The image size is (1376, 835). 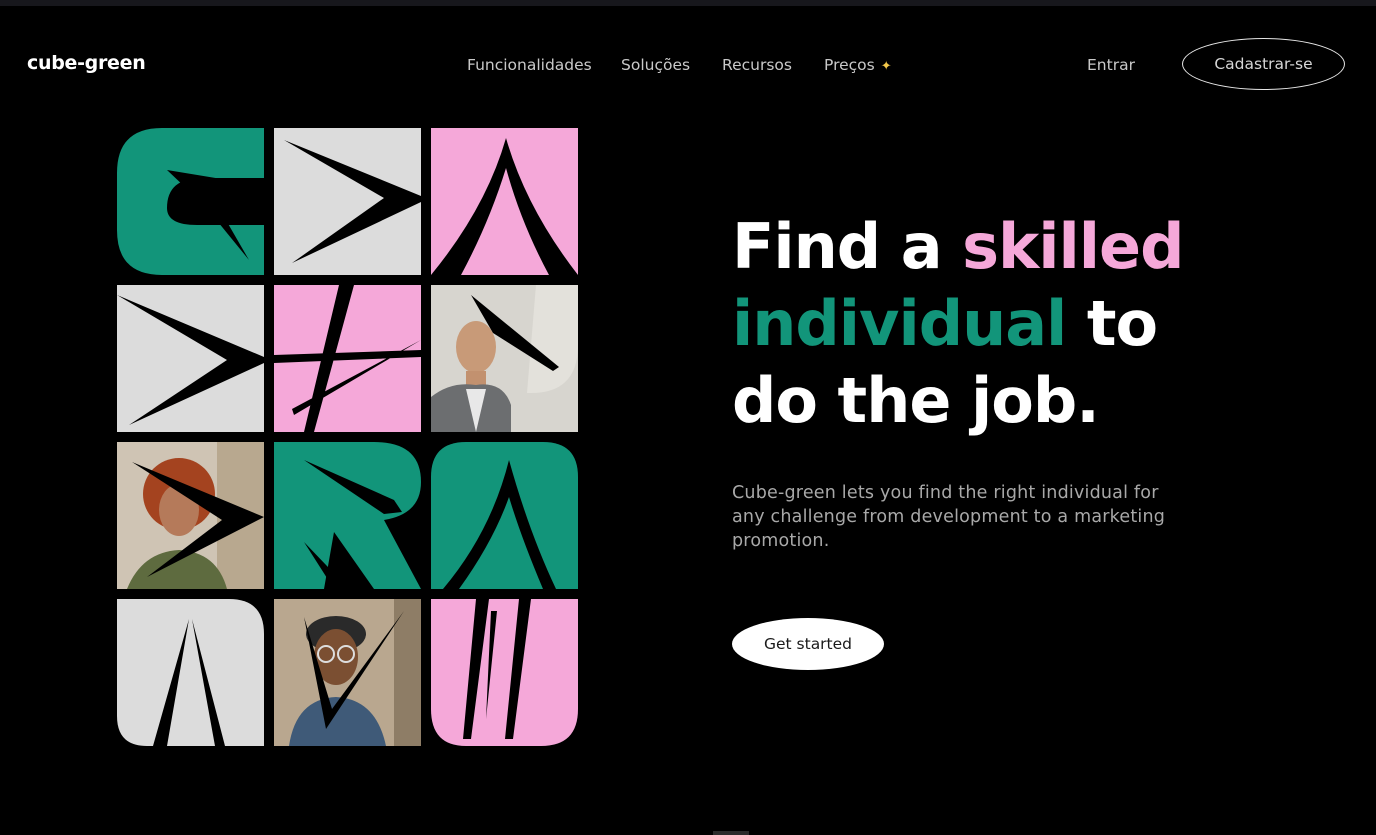 I want to click on signup-button: Cadastrar-se, so click(x=1263, y=64).